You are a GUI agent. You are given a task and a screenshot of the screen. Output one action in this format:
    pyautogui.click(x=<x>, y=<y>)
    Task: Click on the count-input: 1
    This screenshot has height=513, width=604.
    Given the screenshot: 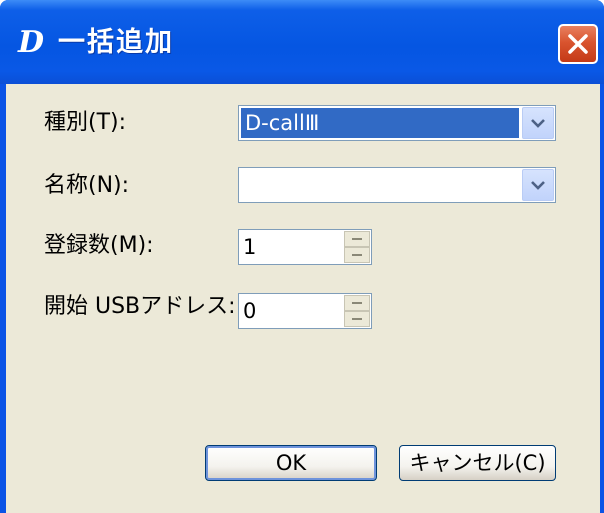 What is the action you would take?
    pyautogui.click(x=292, y=247)
    